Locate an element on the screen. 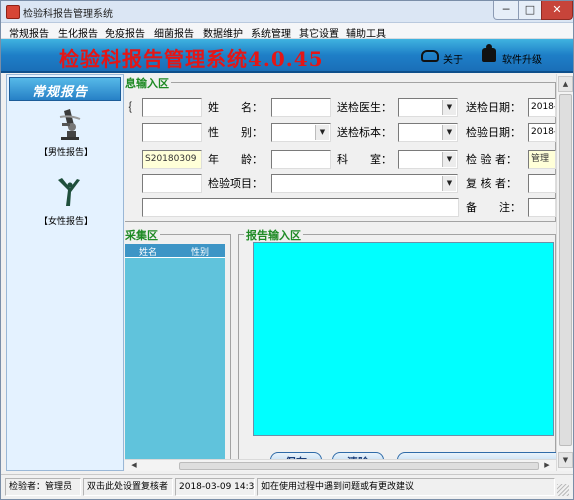  menu-bar: 常规报告 生化报告 免疫报告 细菌报告 数据维护 系统管理 其它设置 辅助工具 is located at coordinates (287, 31).